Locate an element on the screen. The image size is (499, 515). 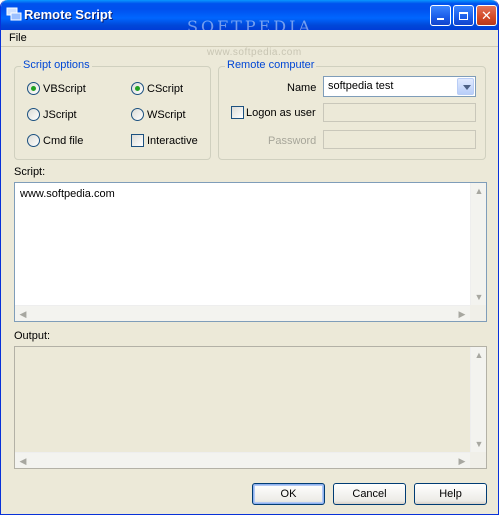
vbscript-radio is located at coordinates (33, 88).